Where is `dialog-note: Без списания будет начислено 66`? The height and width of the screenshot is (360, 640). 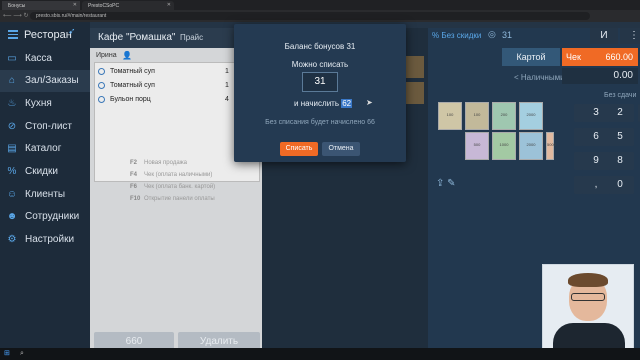 dialog-note: Без списания будет начислено 66 is located at coordinates (320, 122).